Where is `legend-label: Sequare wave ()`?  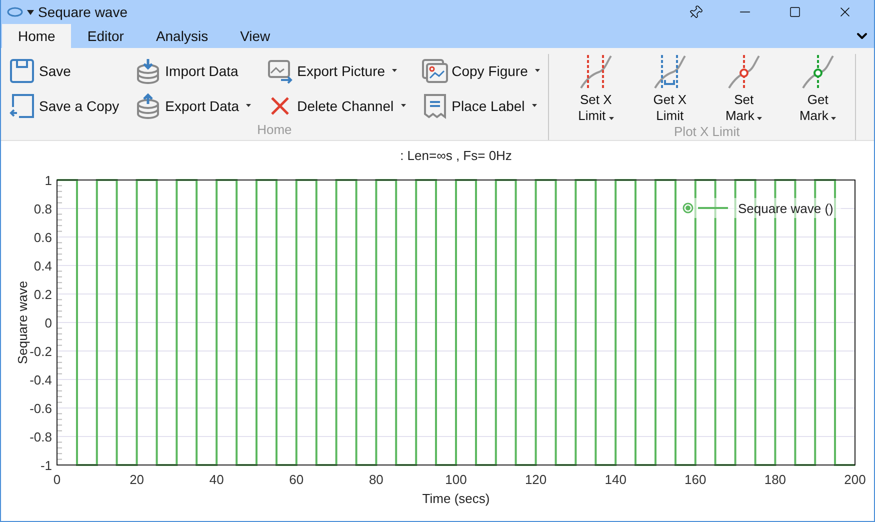
legend-label: Sequare wave () is located at coordinates (786, 208).